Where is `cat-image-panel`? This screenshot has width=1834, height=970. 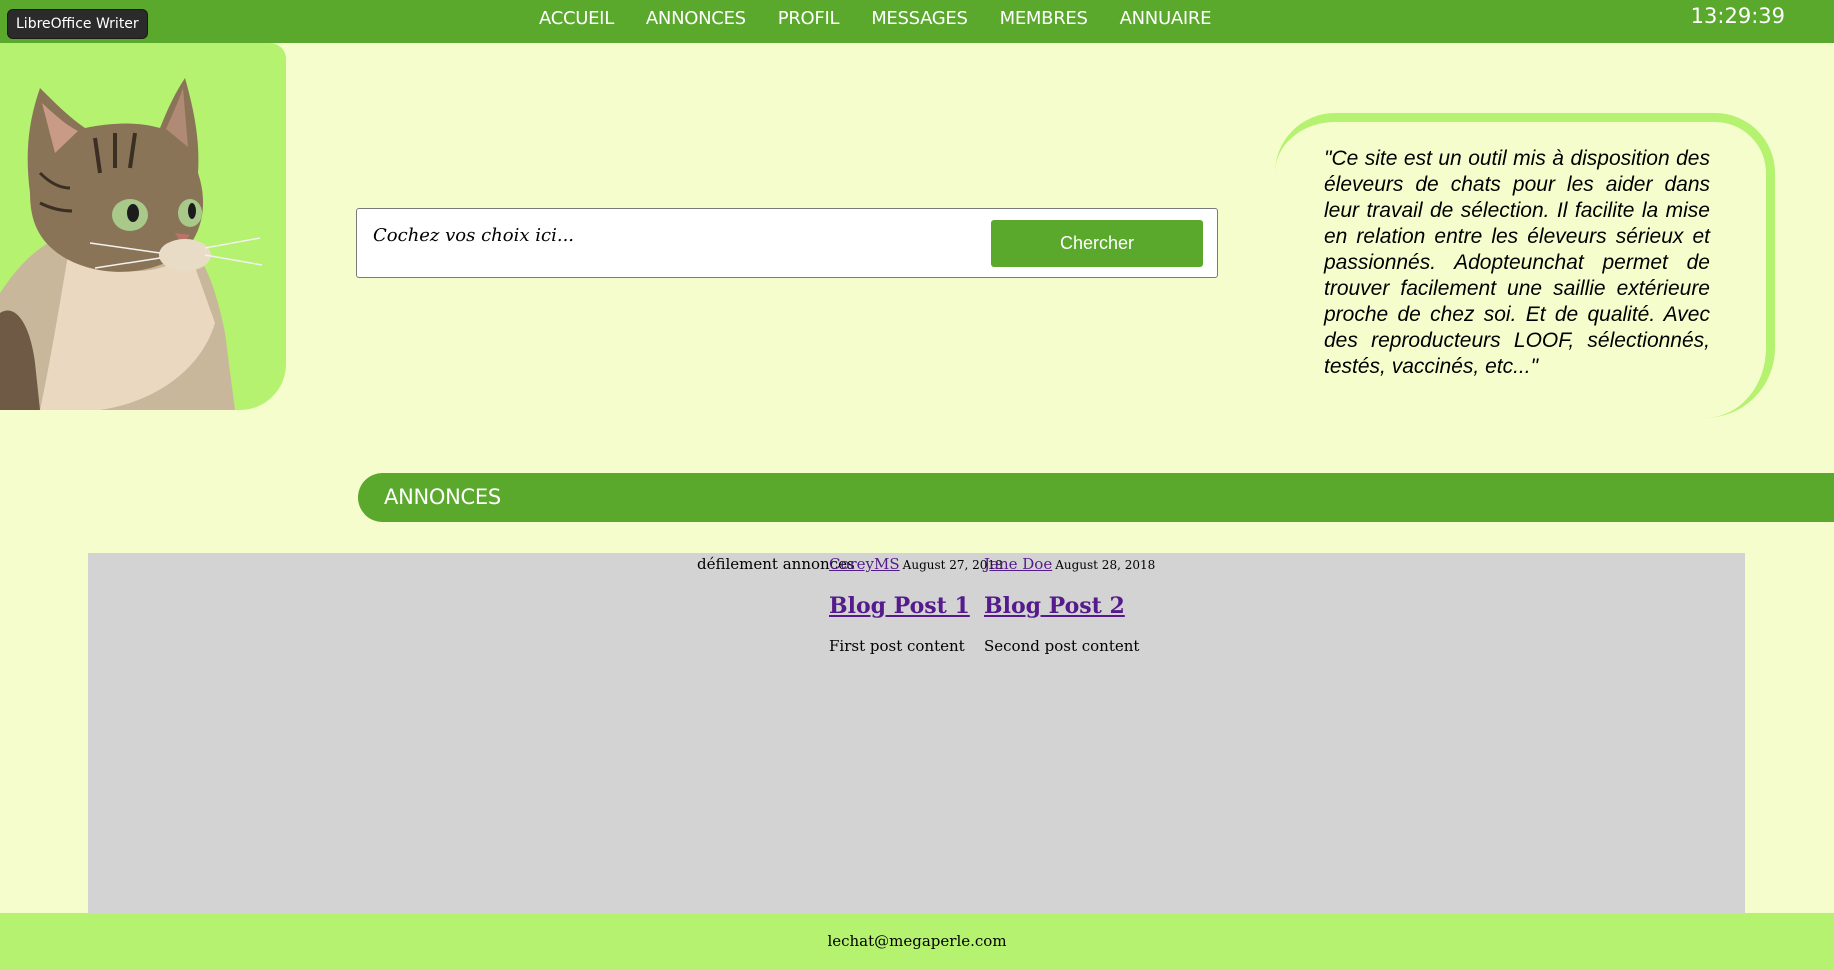 cat-image-panel is located at coordinates (143, 226).